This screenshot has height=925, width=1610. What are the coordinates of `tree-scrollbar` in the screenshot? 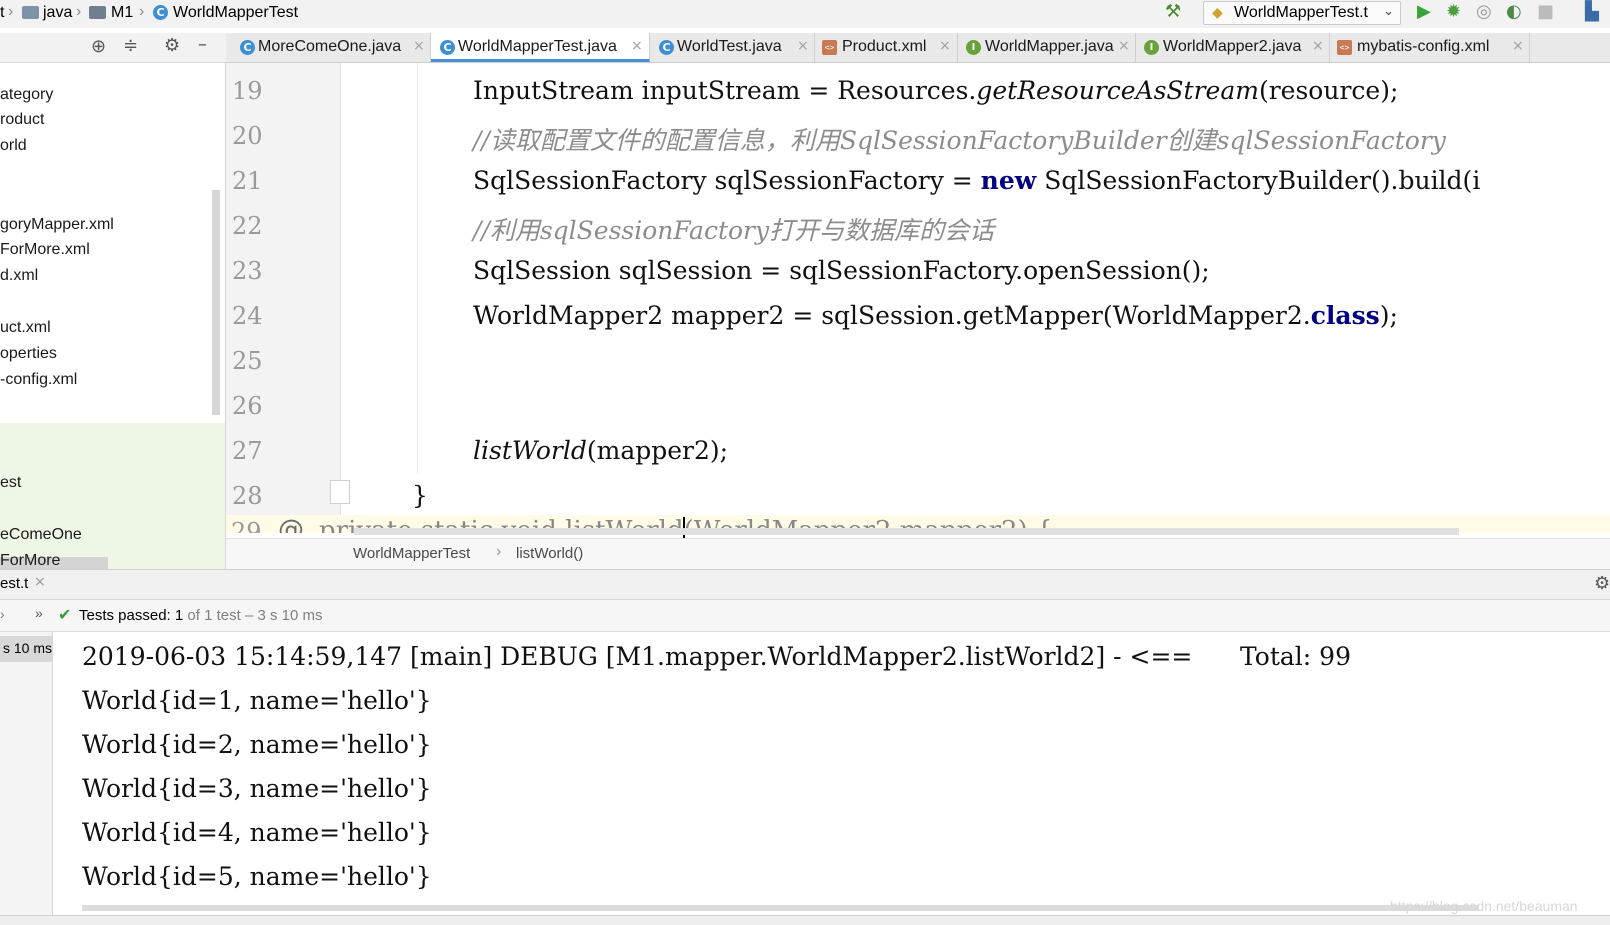 It's located at (216, 302).